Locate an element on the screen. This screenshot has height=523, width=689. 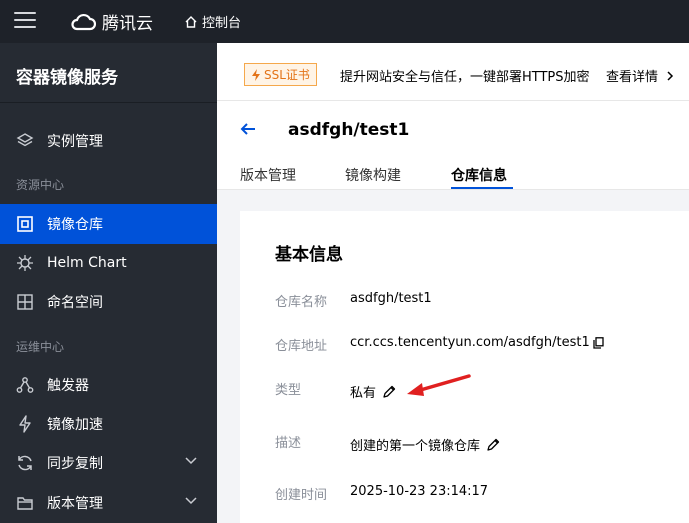
row-value-description: 创建的第一个镜像仓库 is located at coordinates (425, 444).